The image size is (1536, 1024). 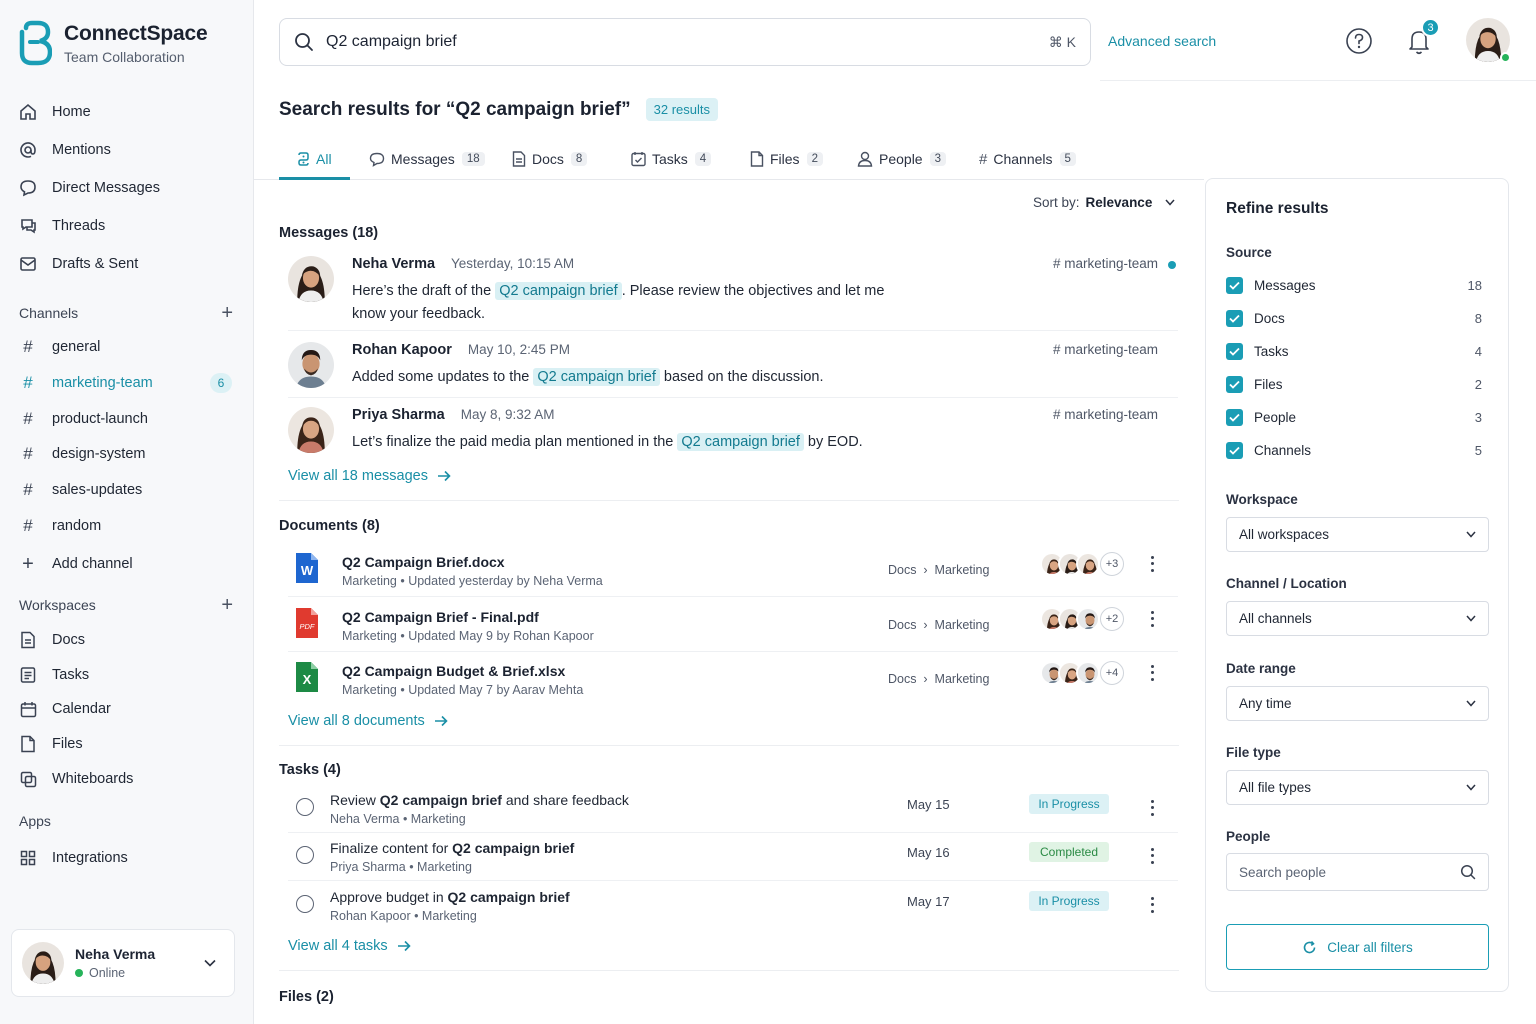 What do you see at coordinates (901, 159) in the screenshot?
I see `tab-people: People 3` at bounding box center [901, 159].